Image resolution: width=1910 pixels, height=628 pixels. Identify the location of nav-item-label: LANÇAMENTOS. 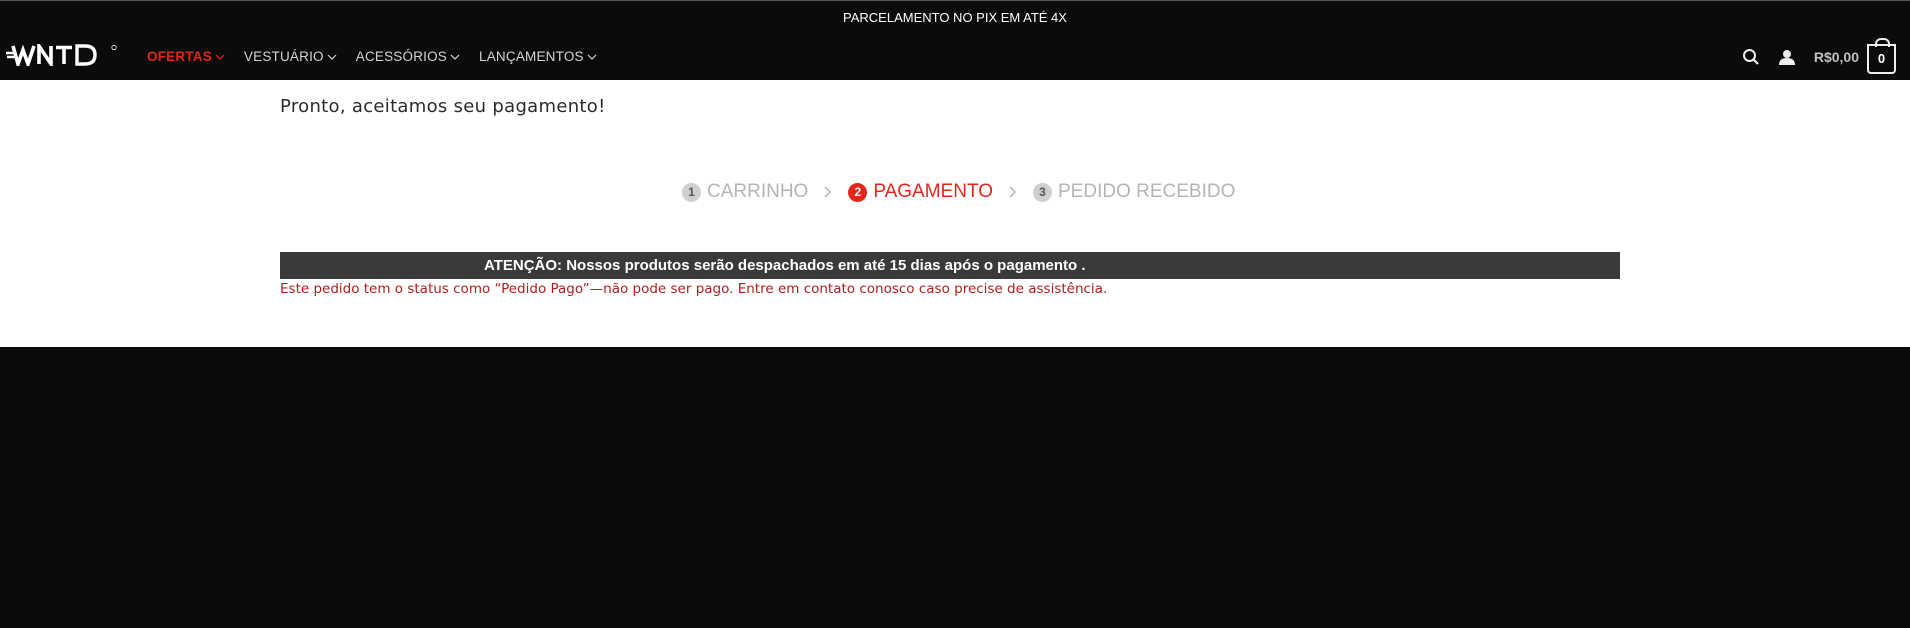
(531, 56).